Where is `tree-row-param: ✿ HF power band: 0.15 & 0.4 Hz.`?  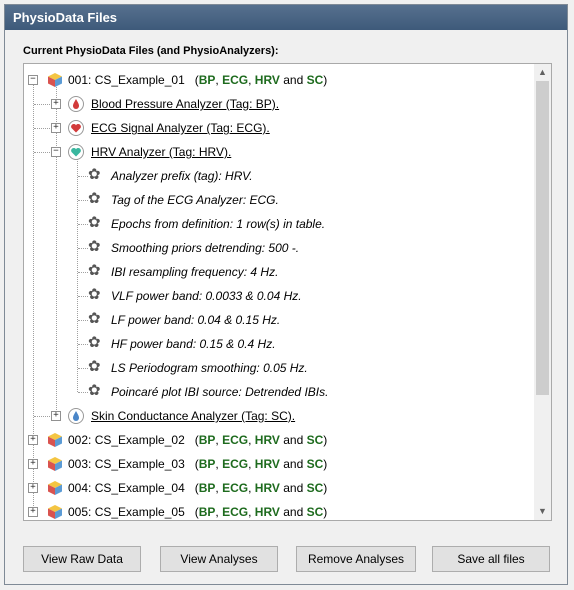 tree-row-param: ✿ HF power band: 0.15 & 0.4 Hz. is located at coordinates (279, 344).